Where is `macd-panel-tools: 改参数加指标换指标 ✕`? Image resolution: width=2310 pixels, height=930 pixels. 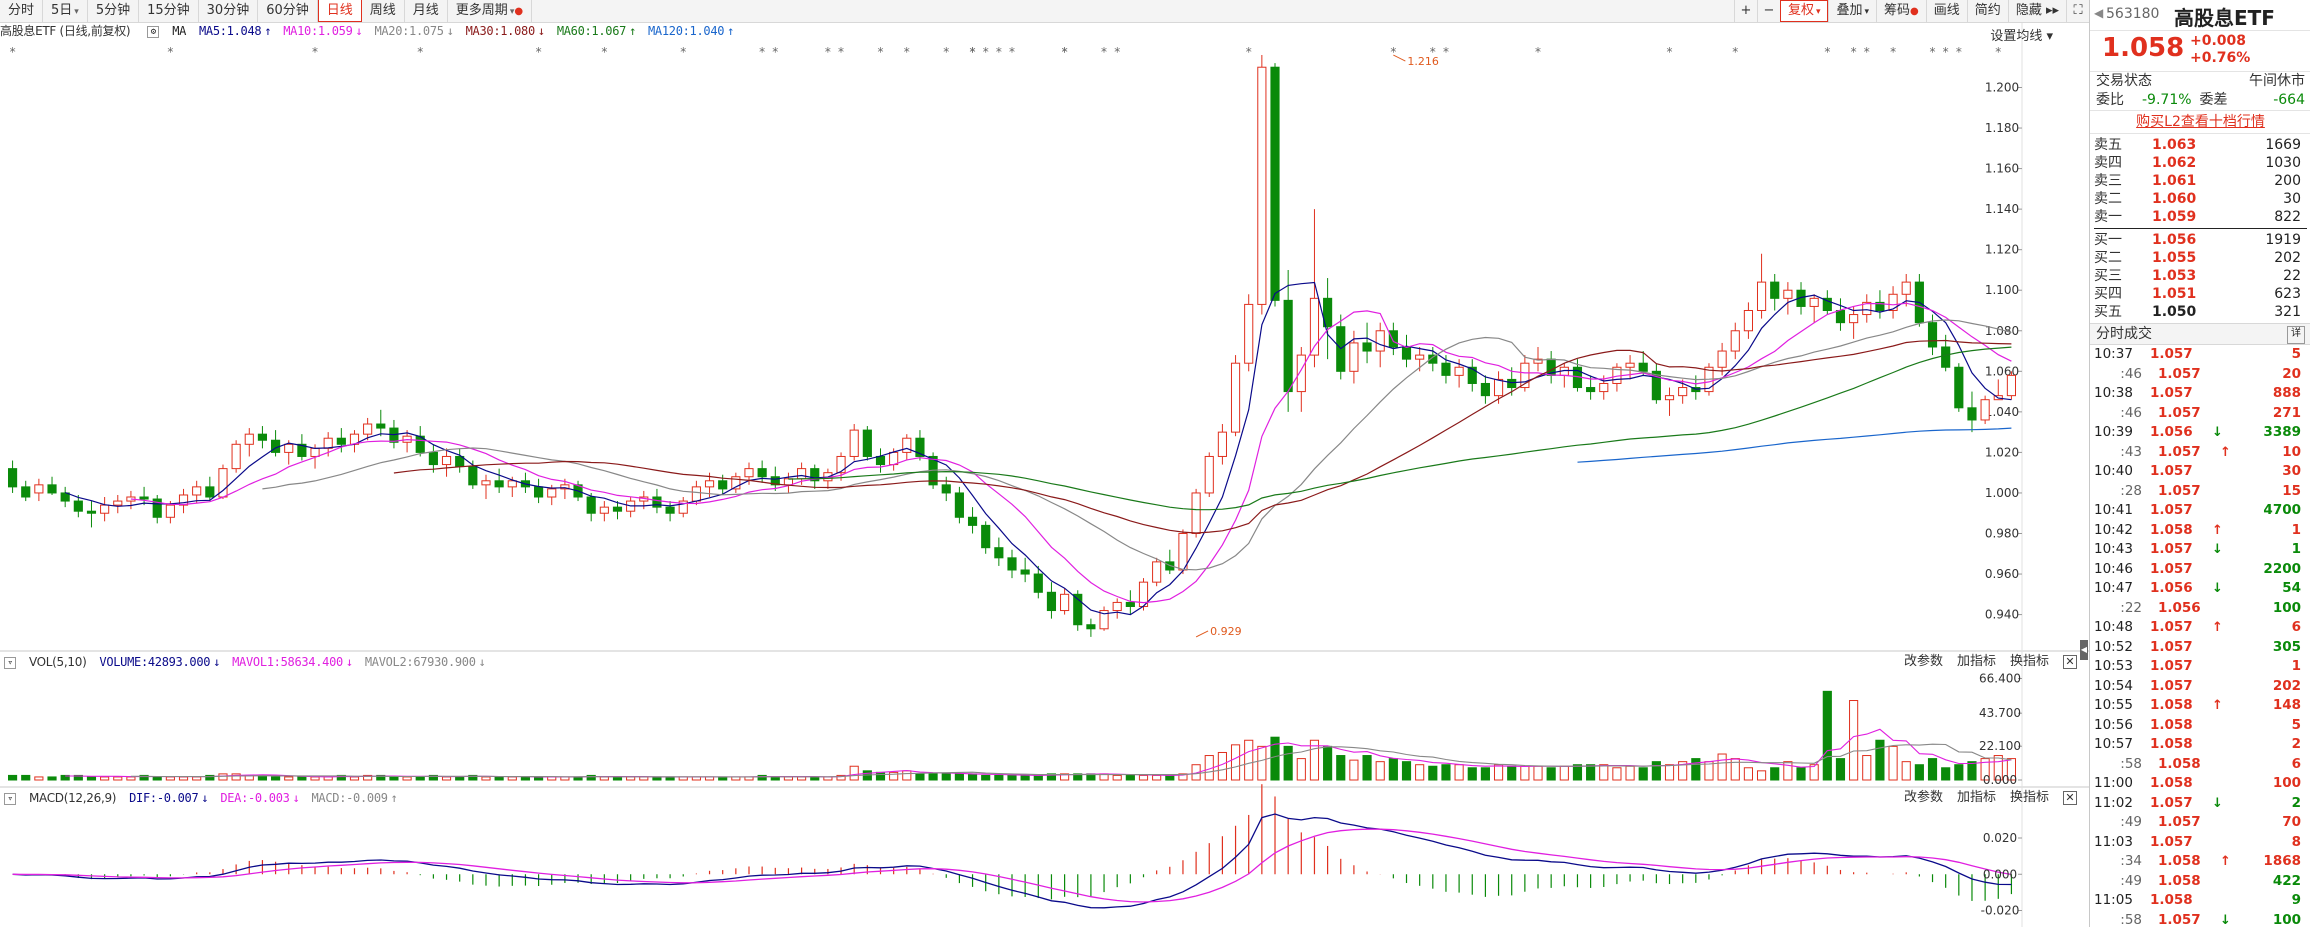 macd-panel-tools: 改参数加指标换指标 ✕ is located at coordinates (1990, 798).